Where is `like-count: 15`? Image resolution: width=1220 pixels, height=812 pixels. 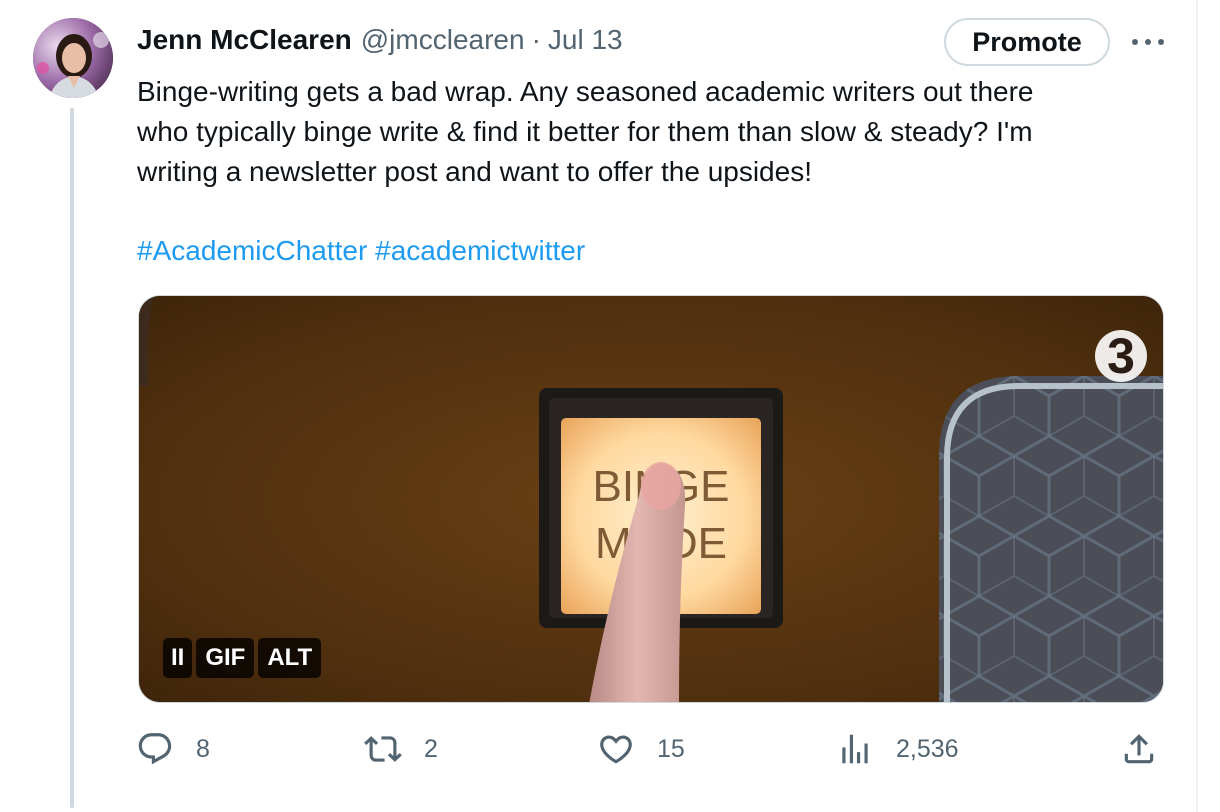
like-count: 15 is located at coordinates (671, 748).